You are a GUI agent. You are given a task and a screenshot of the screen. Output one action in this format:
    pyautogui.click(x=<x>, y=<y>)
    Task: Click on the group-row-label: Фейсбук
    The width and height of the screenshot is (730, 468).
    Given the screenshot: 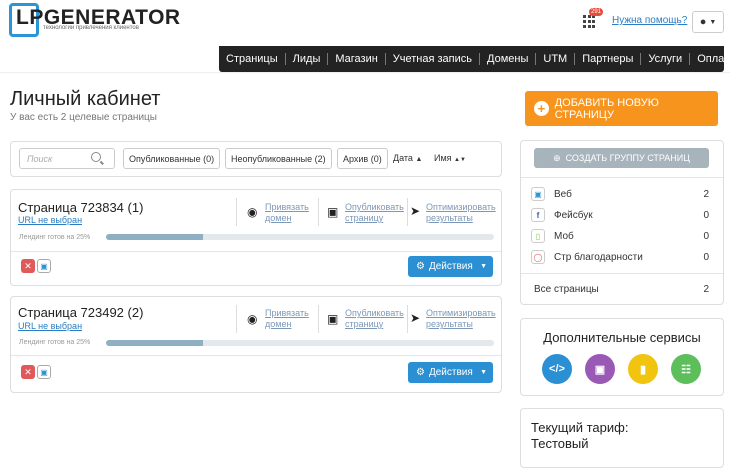 What is the action you would take?
    pyautogui.click(x=573, y=215)
    